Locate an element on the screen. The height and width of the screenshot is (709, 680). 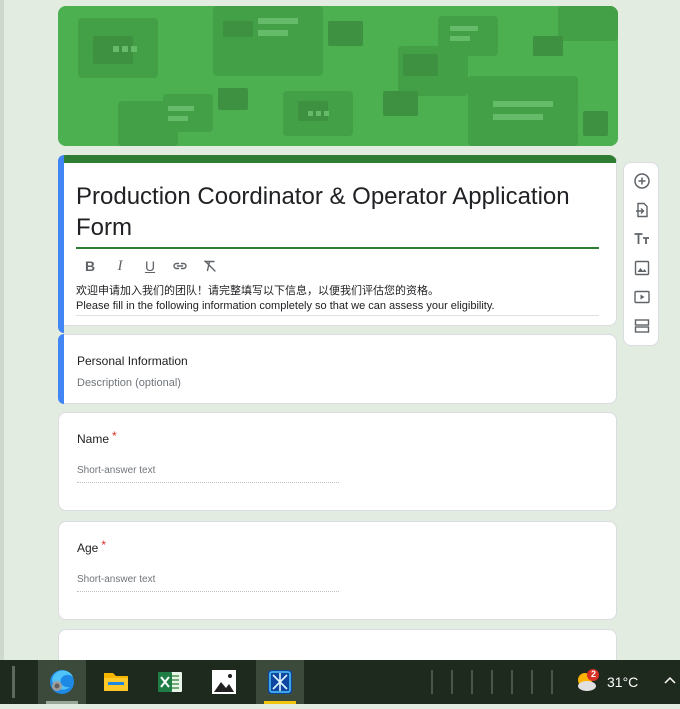
add-video-icon is located at coordinates (642, 297).